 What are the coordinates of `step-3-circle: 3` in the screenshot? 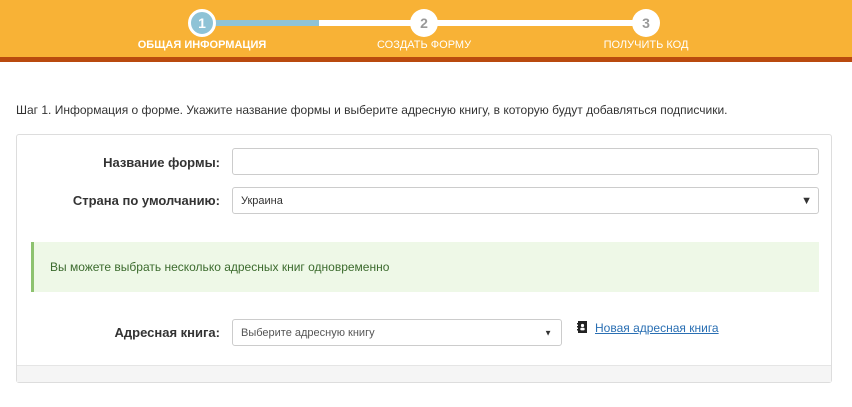 It's located at (646, 23).